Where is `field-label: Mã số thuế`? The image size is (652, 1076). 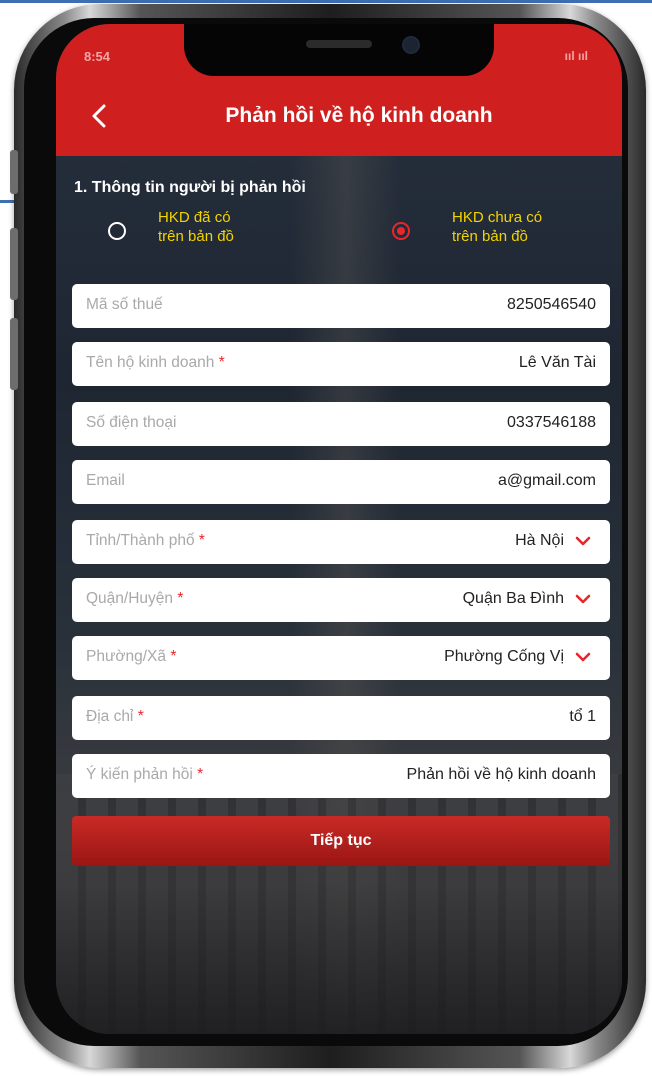 field-label: Mã số thuế is located at coordinates (124, 304).